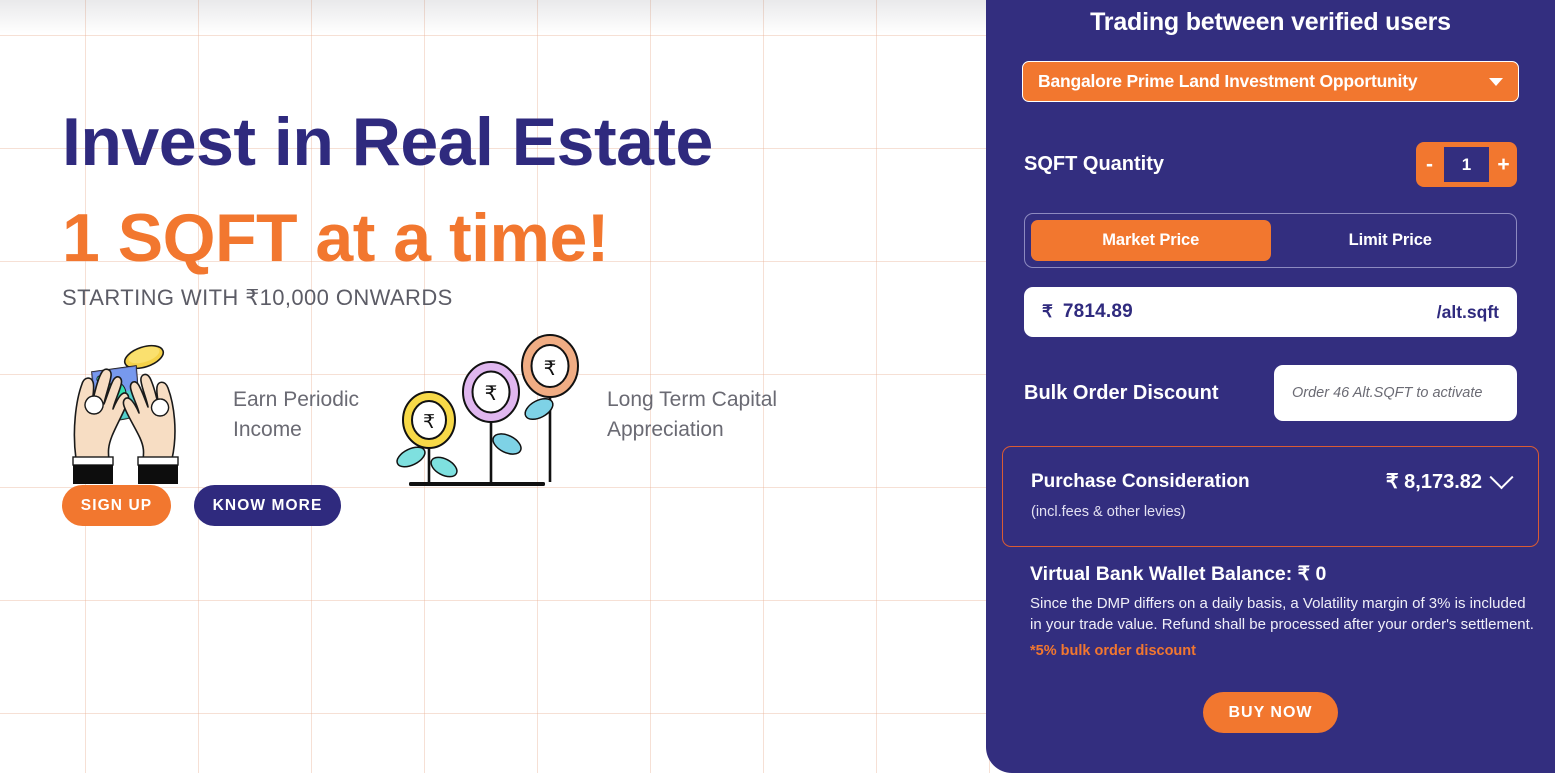 The width and height of the screenshot is (1555, 773). What do you see at coordinates (1503, 164) in the screenshot?
I see `quantity-increment-button: +` at bounding box center [1503, 164].